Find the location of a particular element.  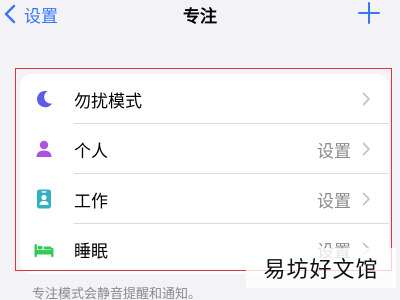

plus-icon is located at coordinates (369, 13).